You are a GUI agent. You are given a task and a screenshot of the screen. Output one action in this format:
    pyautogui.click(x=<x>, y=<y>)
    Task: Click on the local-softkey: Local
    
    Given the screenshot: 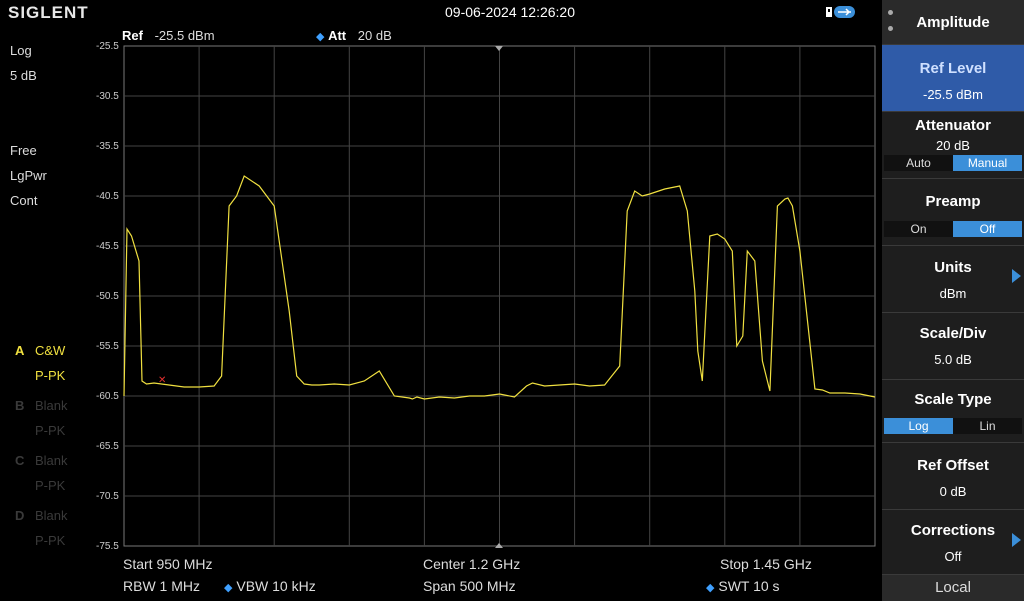 What is the action you would take?
    pyautogui.click(x=953, y=587)
    